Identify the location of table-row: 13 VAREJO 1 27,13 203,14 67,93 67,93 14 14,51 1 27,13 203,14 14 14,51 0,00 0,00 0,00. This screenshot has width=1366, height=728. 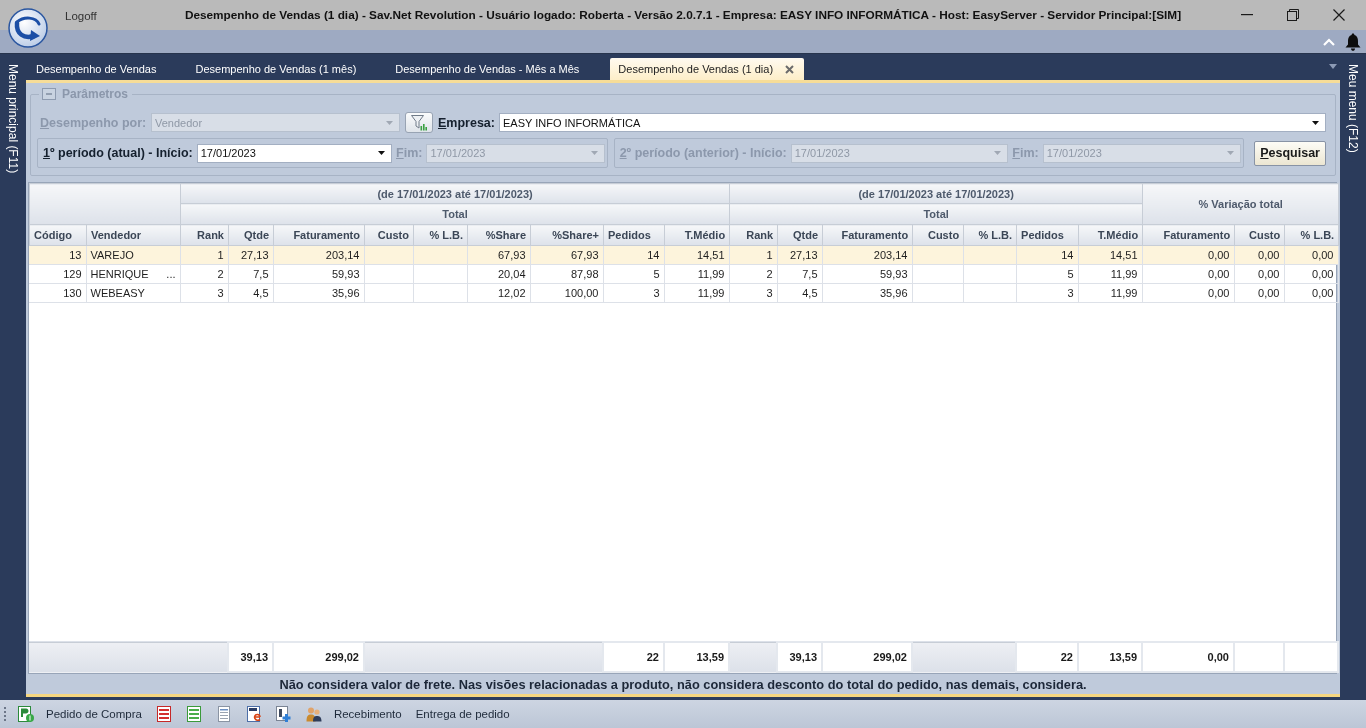
(683, 255).